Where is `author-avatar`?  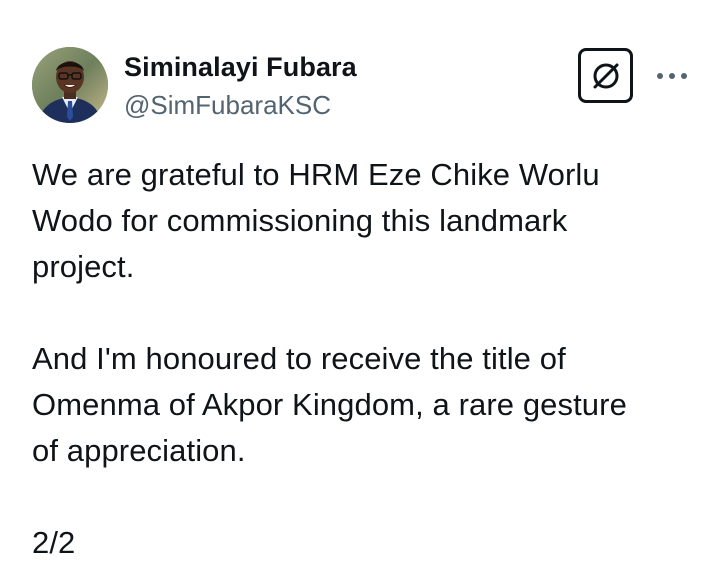
author-avatar is located at coordinates (70, 85).